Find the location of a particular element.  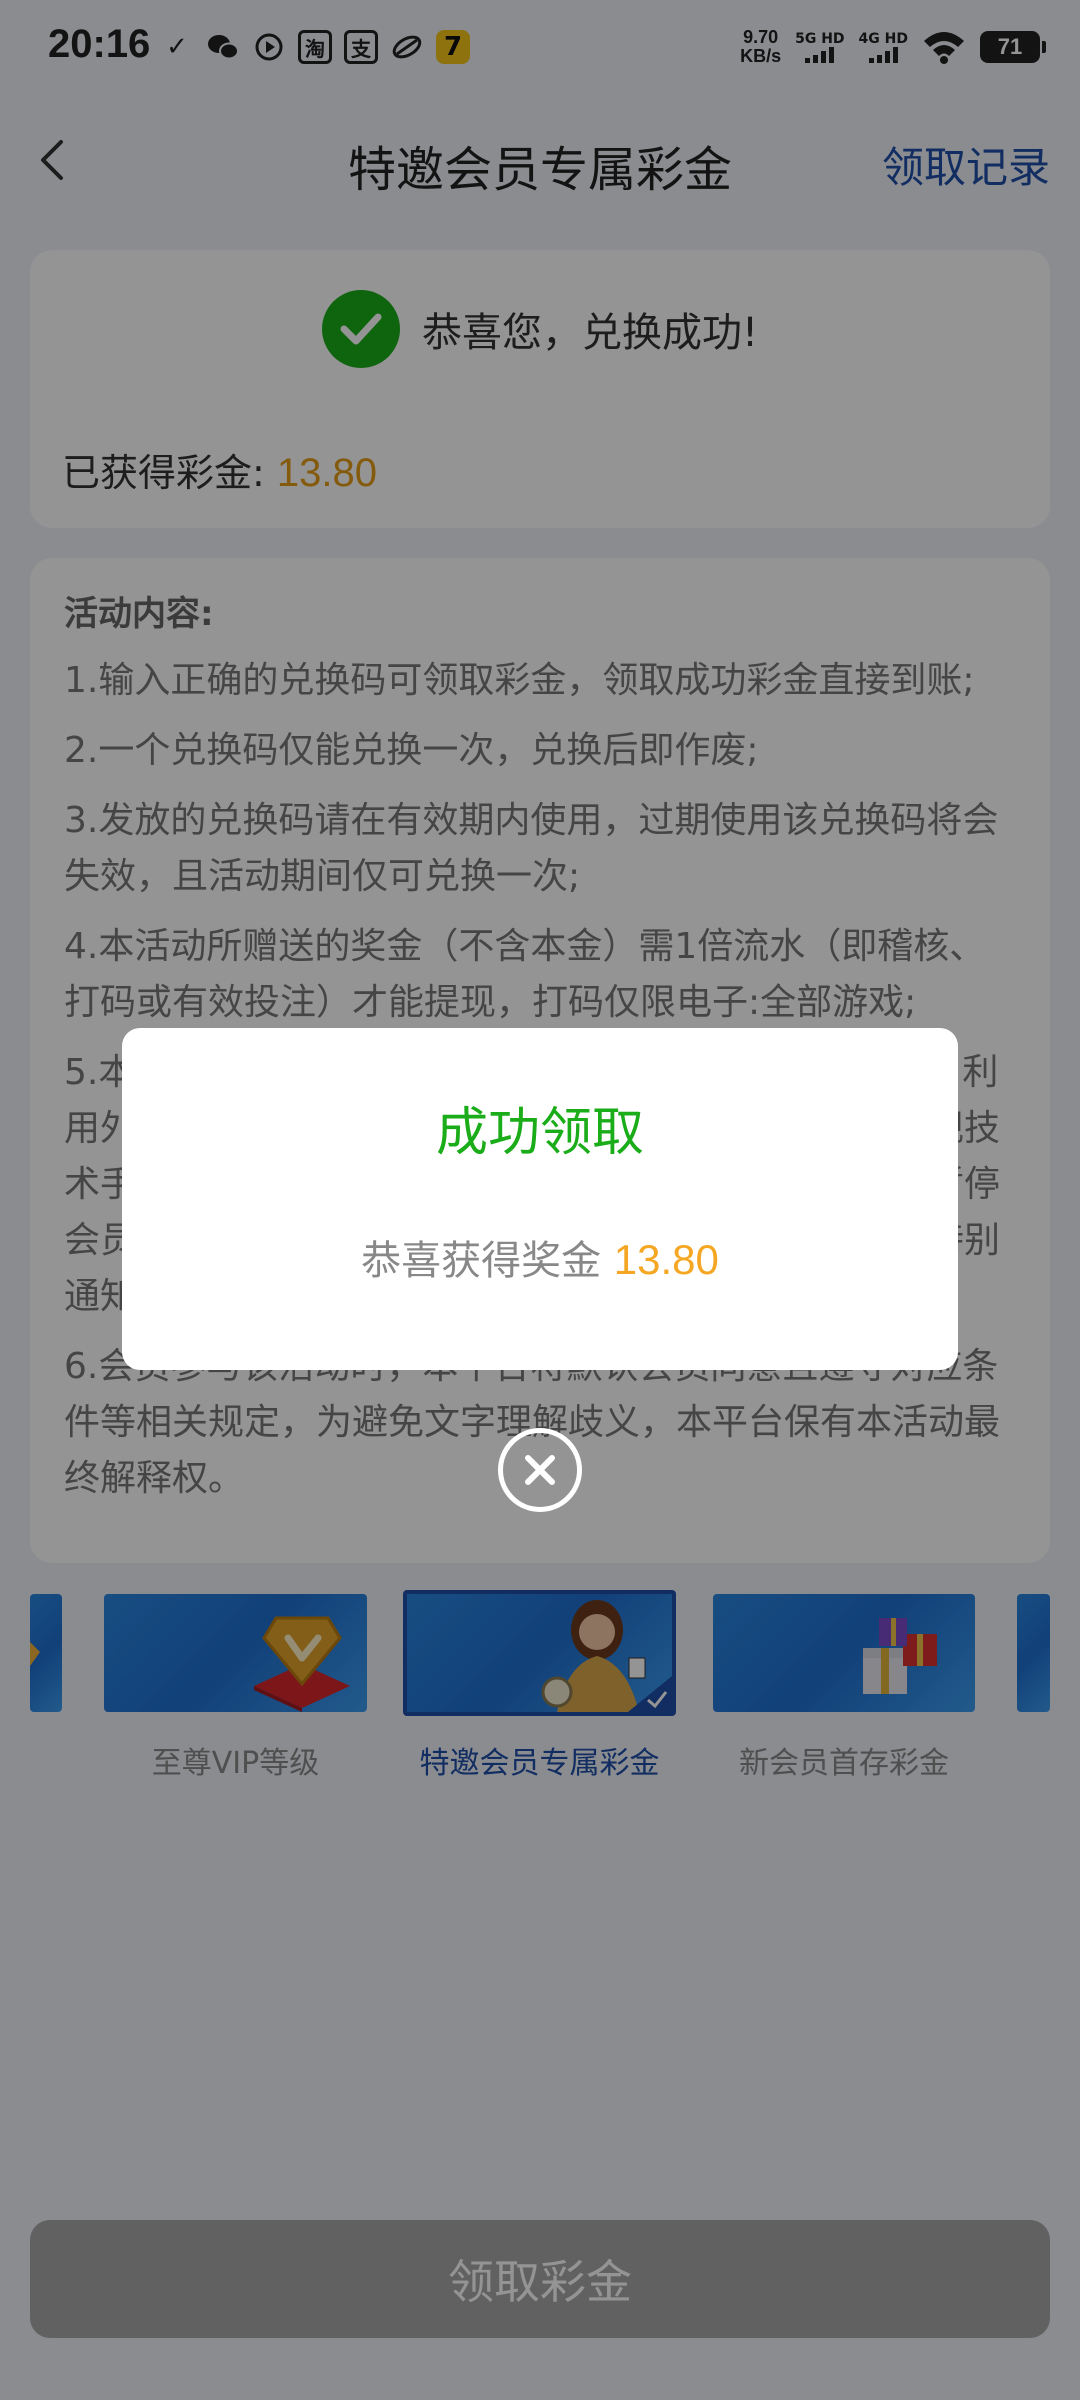

modal-close-button is located at coordinates (540, 1470).